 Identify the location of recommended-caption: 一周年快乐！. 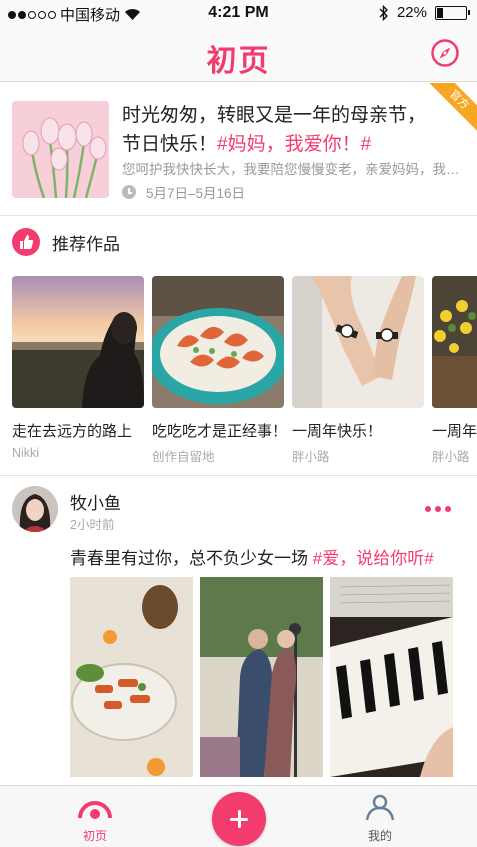
(337, 431).